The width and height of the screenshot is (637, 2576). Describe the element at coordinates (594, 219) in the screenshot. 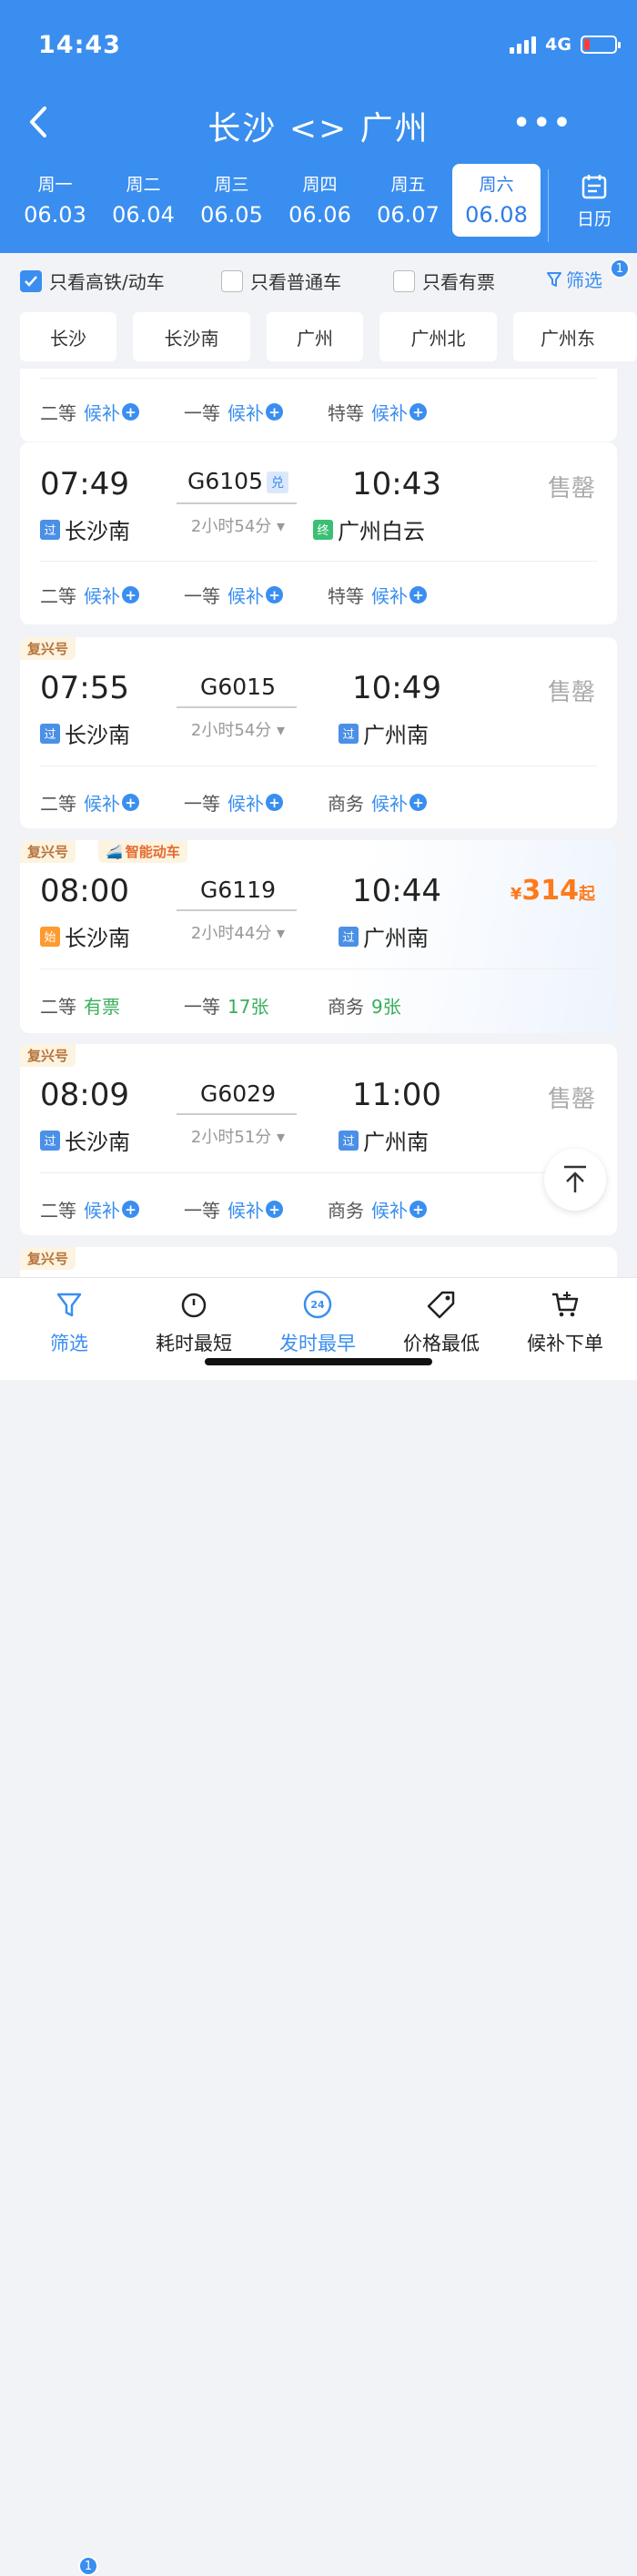

I see `calendar-label: 日历` at that location.